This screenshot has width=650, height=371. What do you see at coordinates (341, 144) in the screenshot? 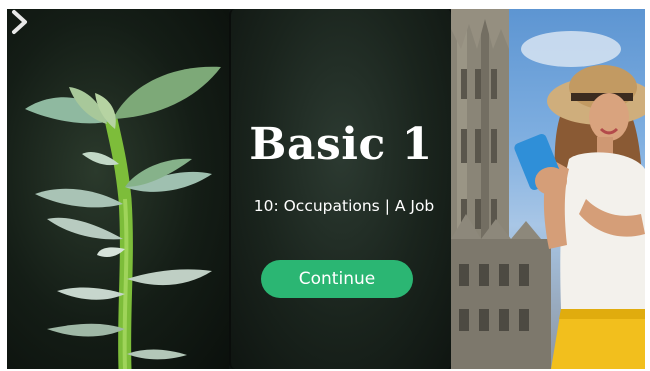
I see `lesson-title: Basic 1` at bounding box center [341, 144].